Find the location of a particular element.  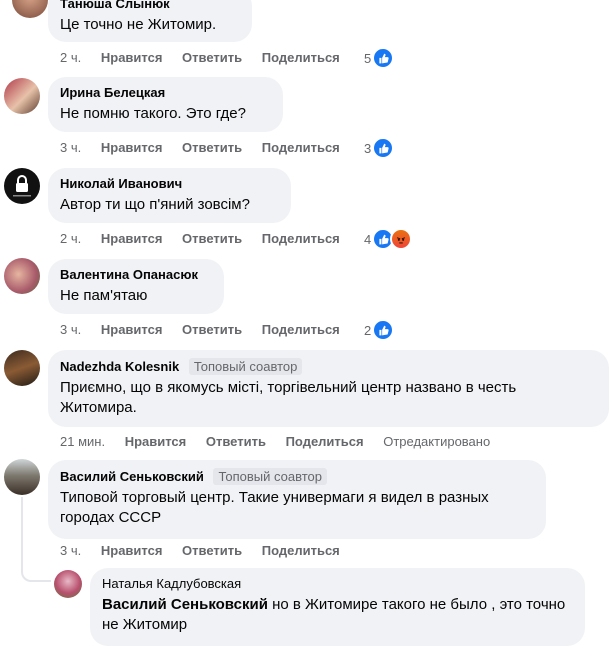

reaction-count: 5 is located at coordinates (368, 58).